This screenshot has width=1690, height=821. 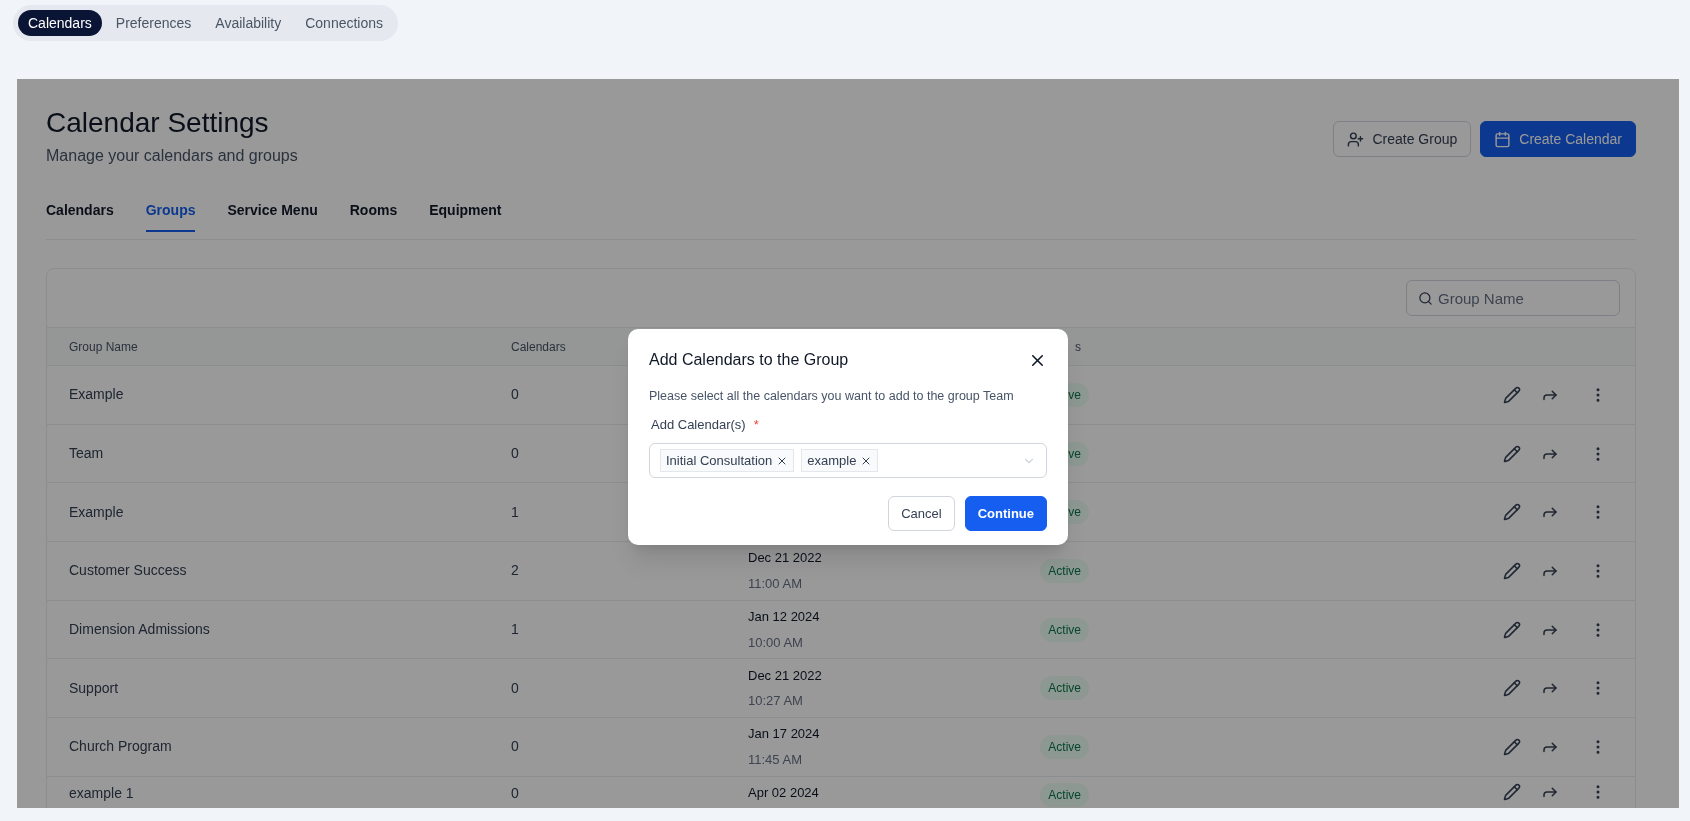 What do you see at coordinates (172, 156) in the screenshot?
I see `page-subtitle: Manage your calendars and groups` at bounding box center [172, 156].